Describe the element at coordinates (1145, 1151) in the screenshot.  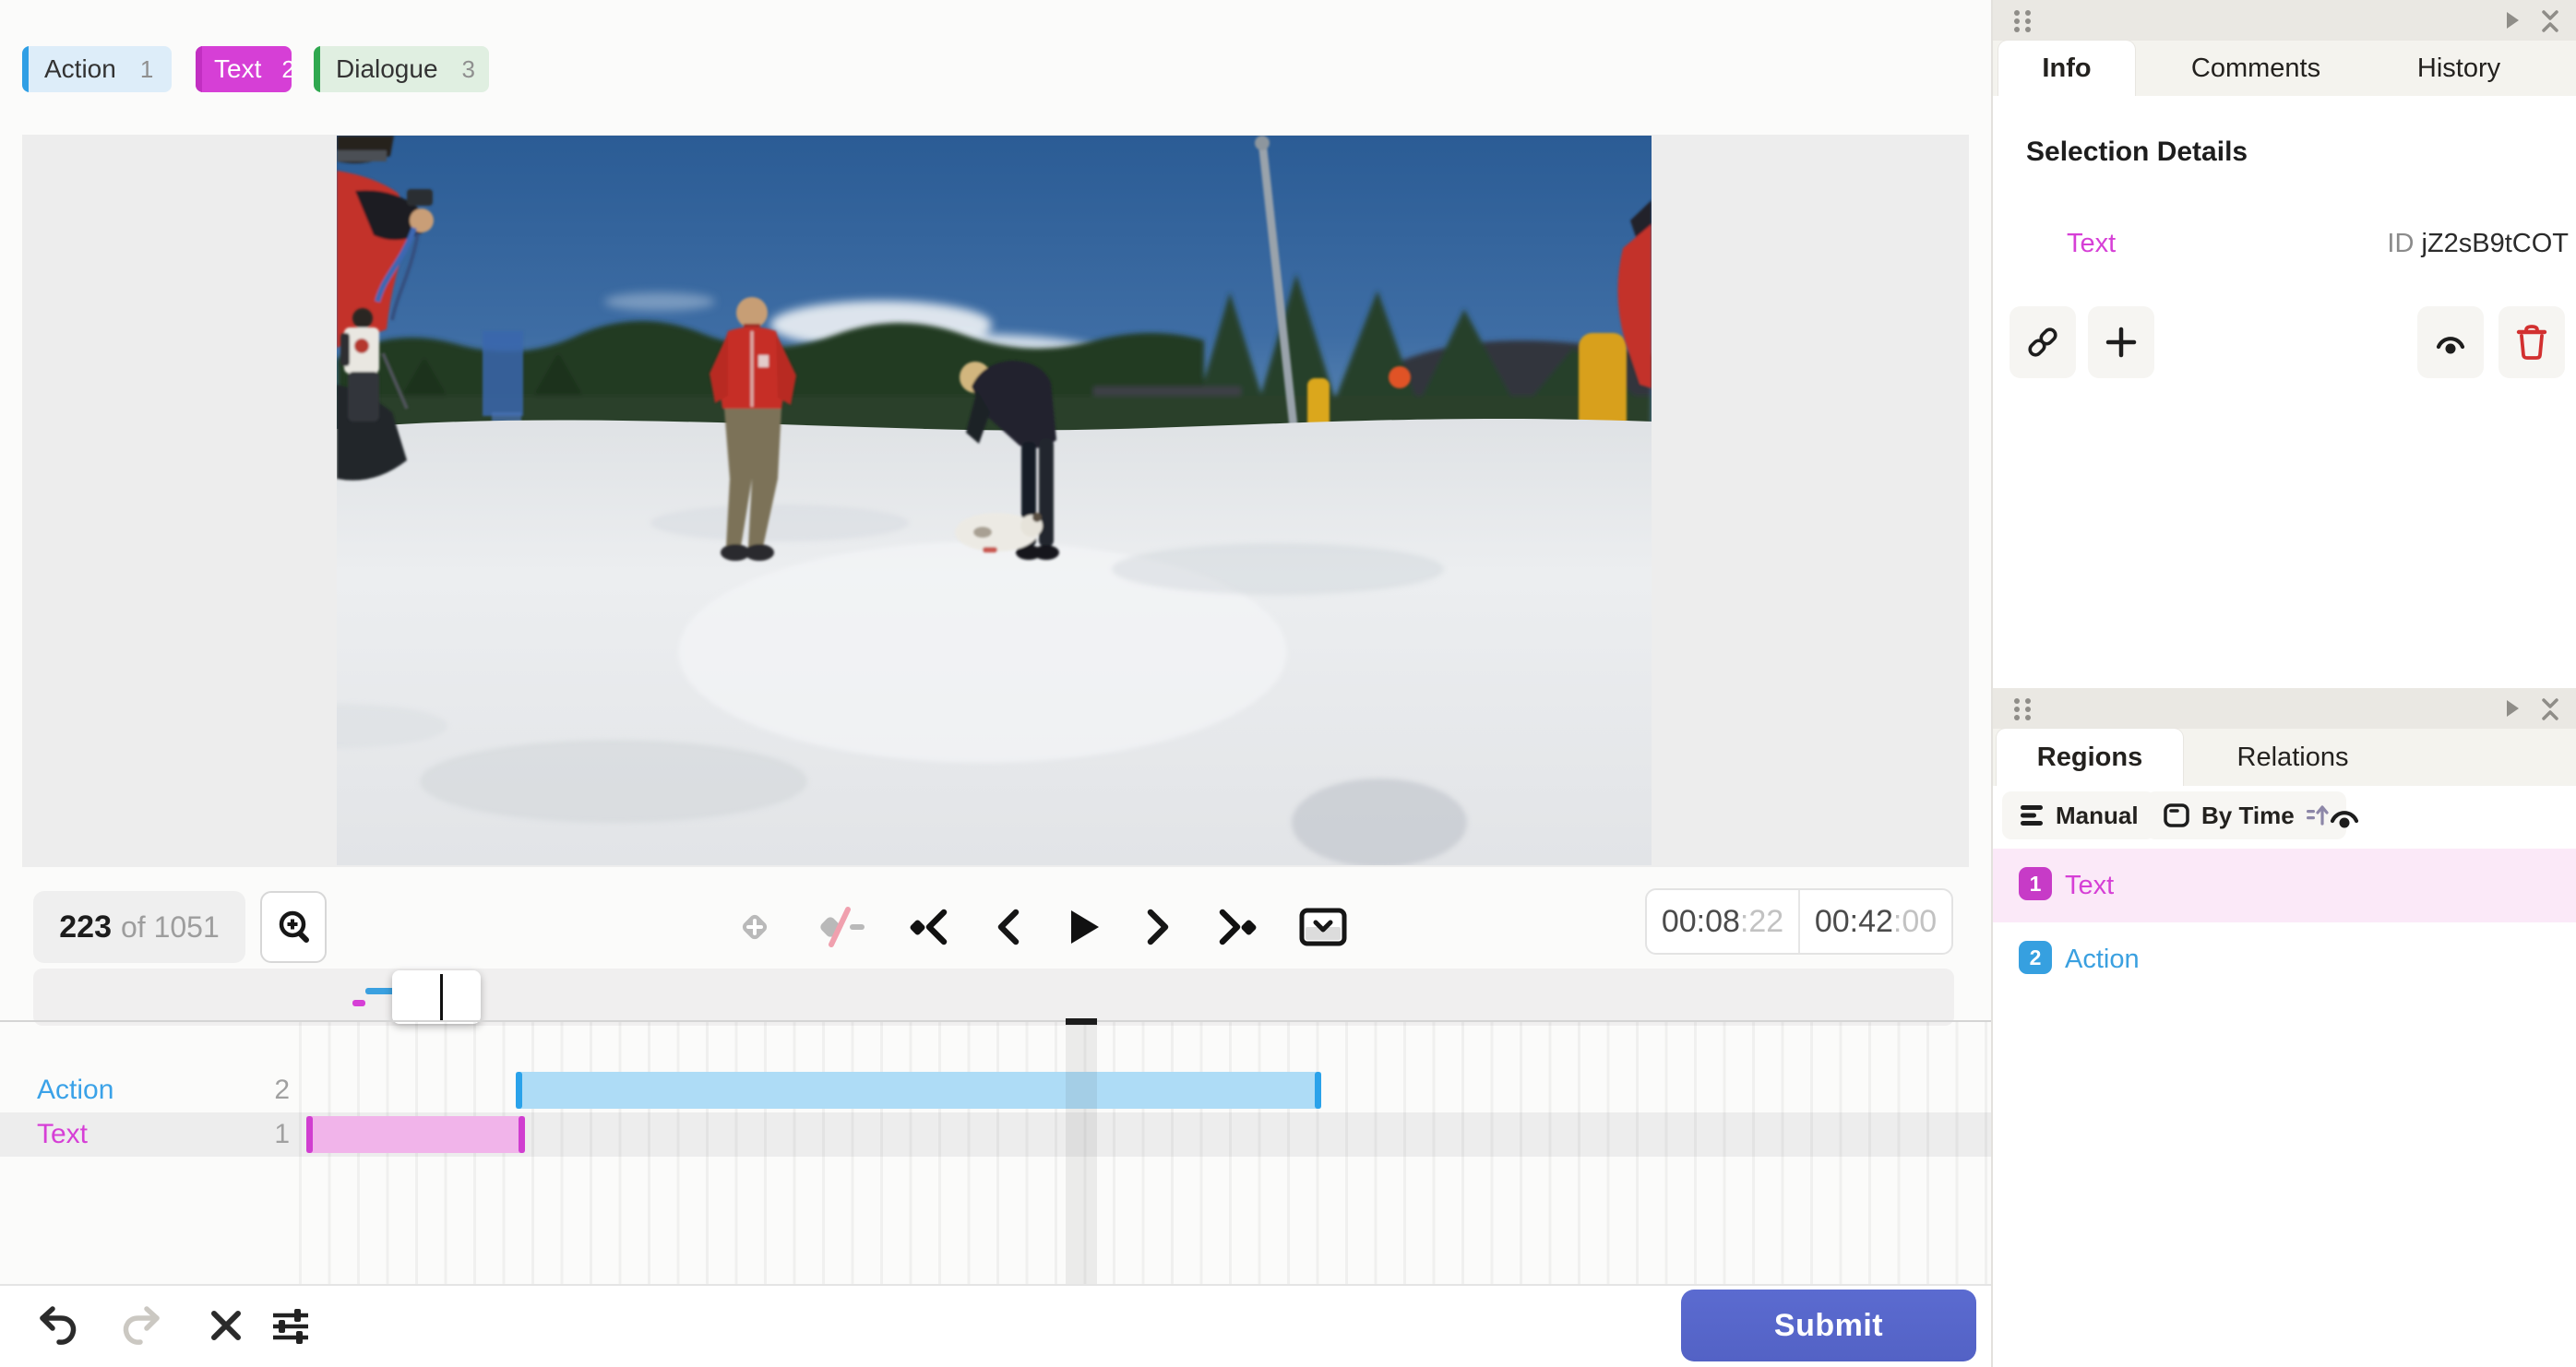
I see `timeline-grid` at that location.